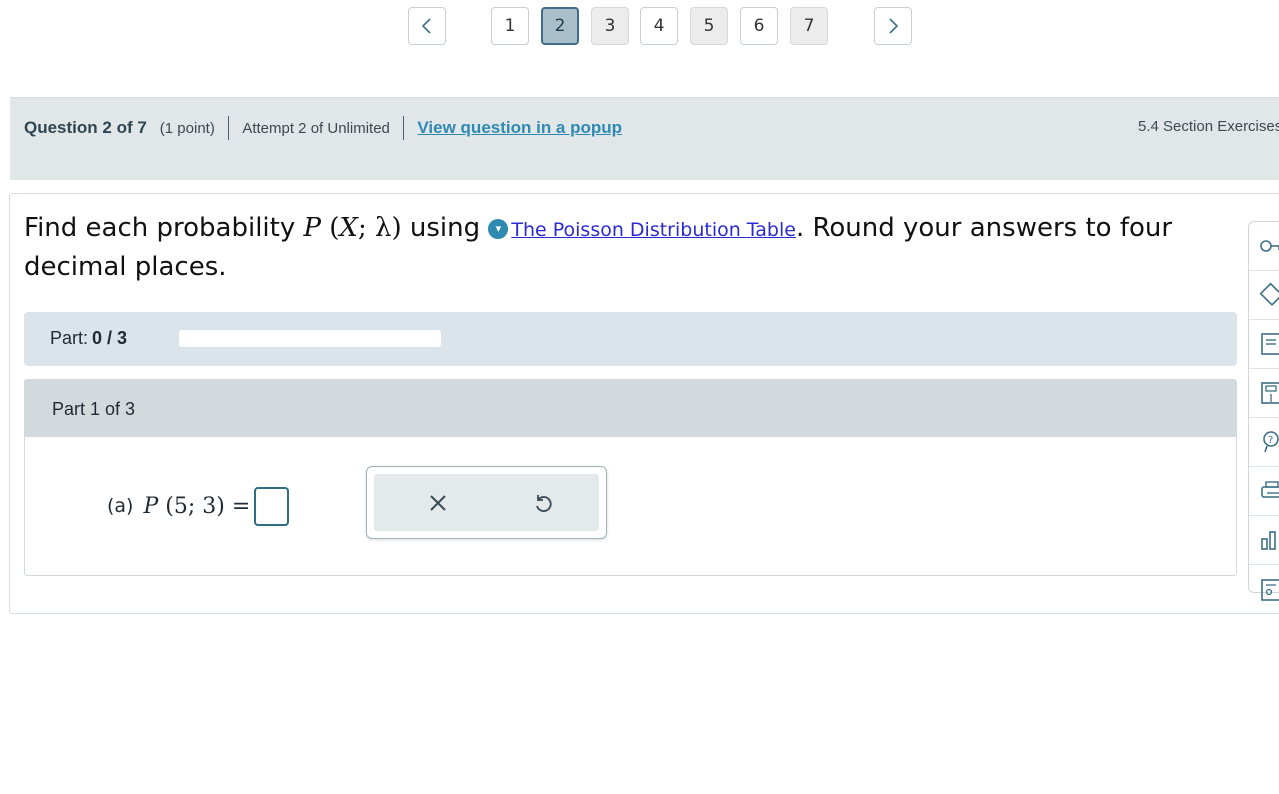 This screenshot has height=794, width=1279. Describe the element at coordinates (498, 229) in the screenshot. I see `info-icon: ▾` at that location.